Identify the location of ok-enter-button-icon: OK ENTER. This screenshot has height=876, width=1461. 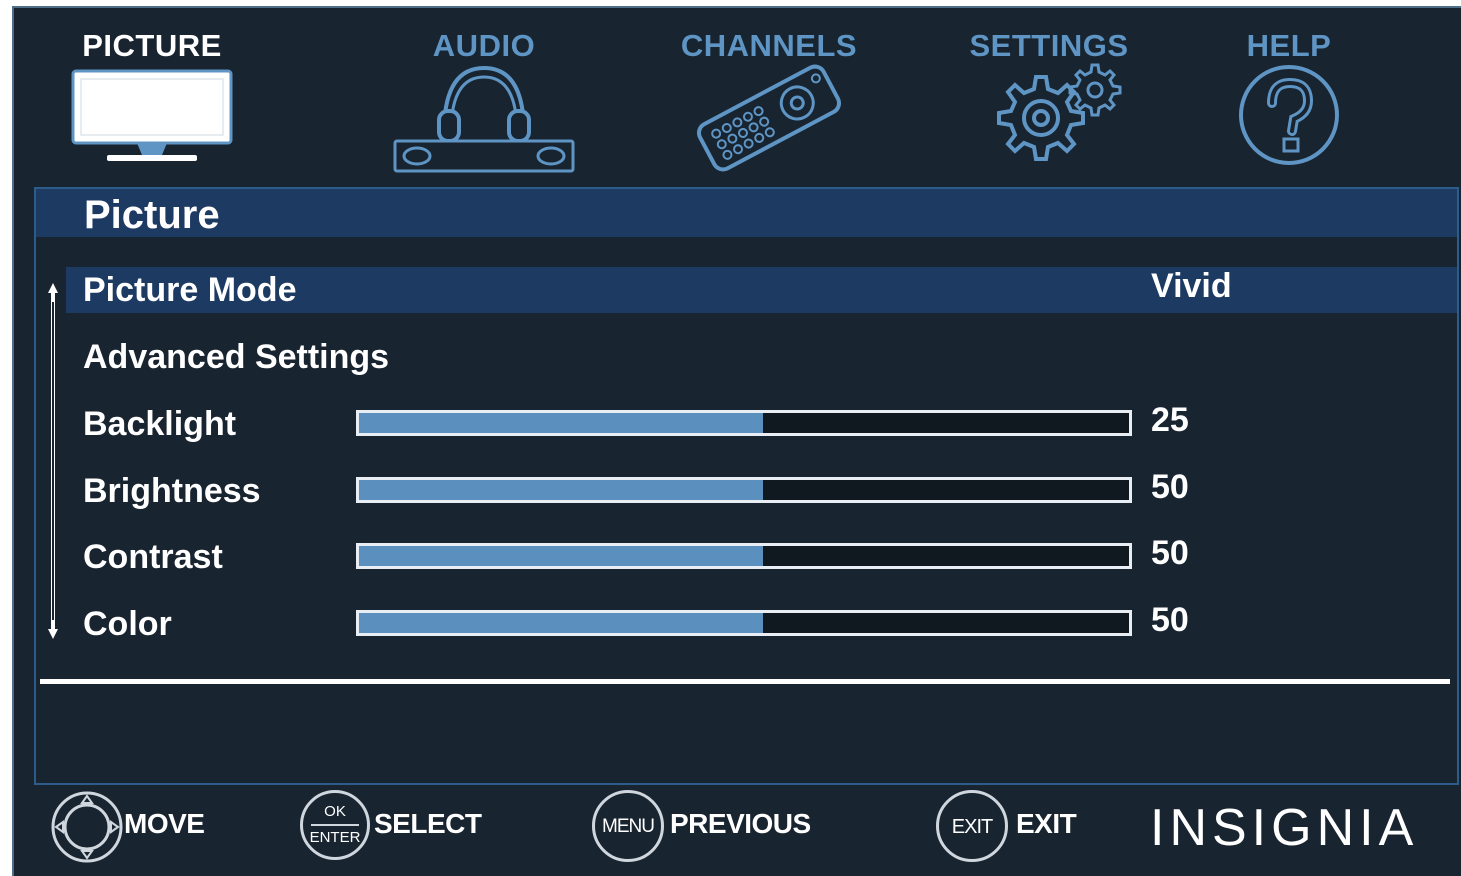
(335, 825).